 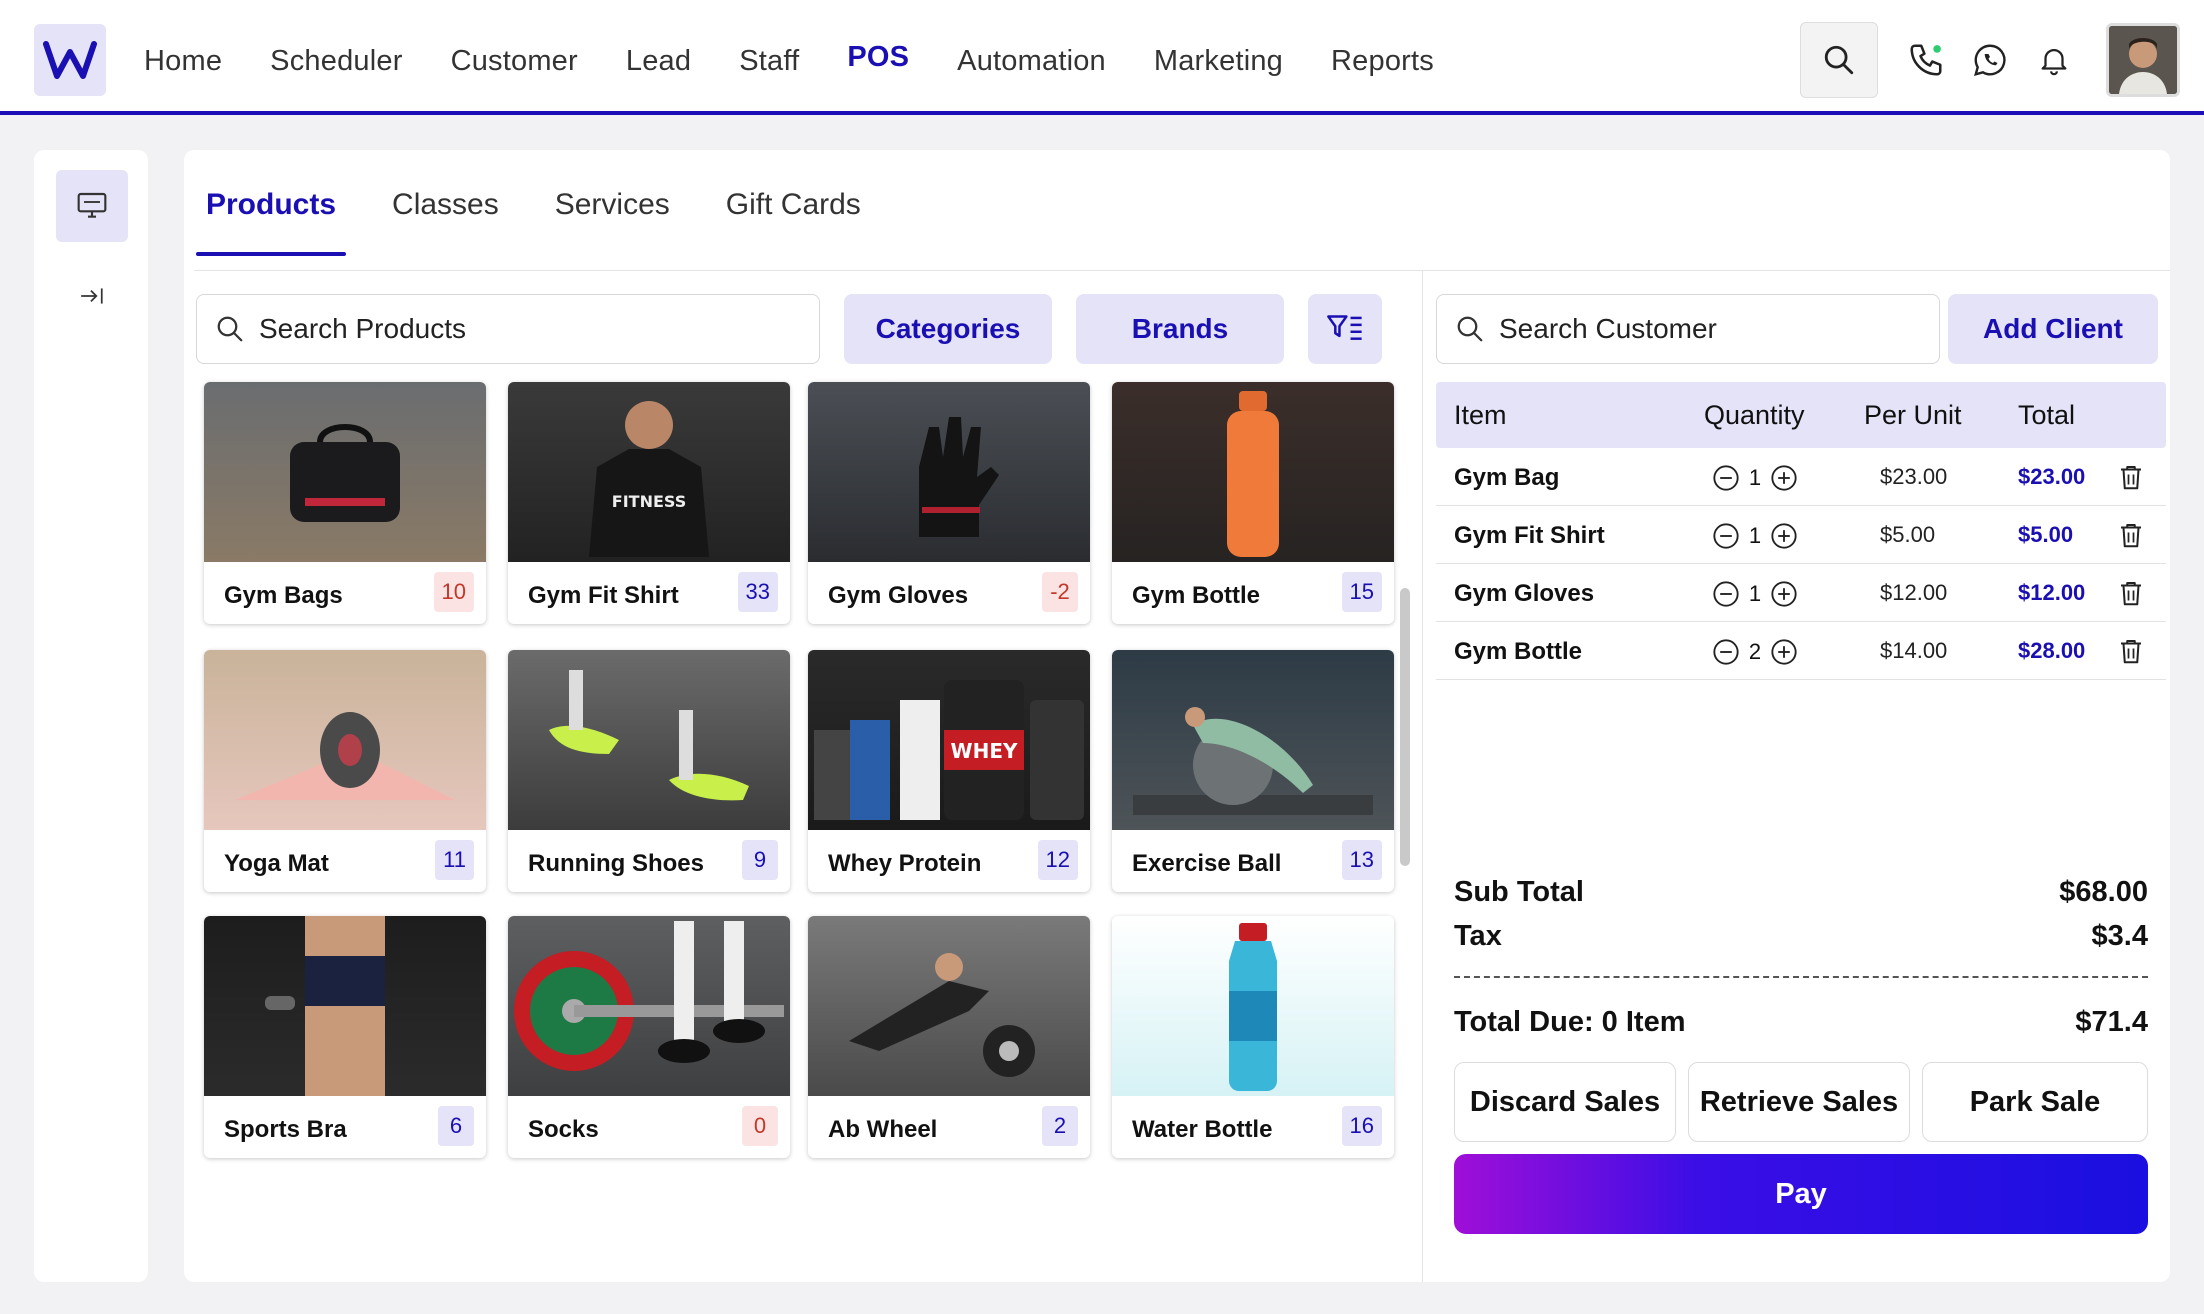 I want to click on tab-classes: Classes, so click(x=445, y=203).